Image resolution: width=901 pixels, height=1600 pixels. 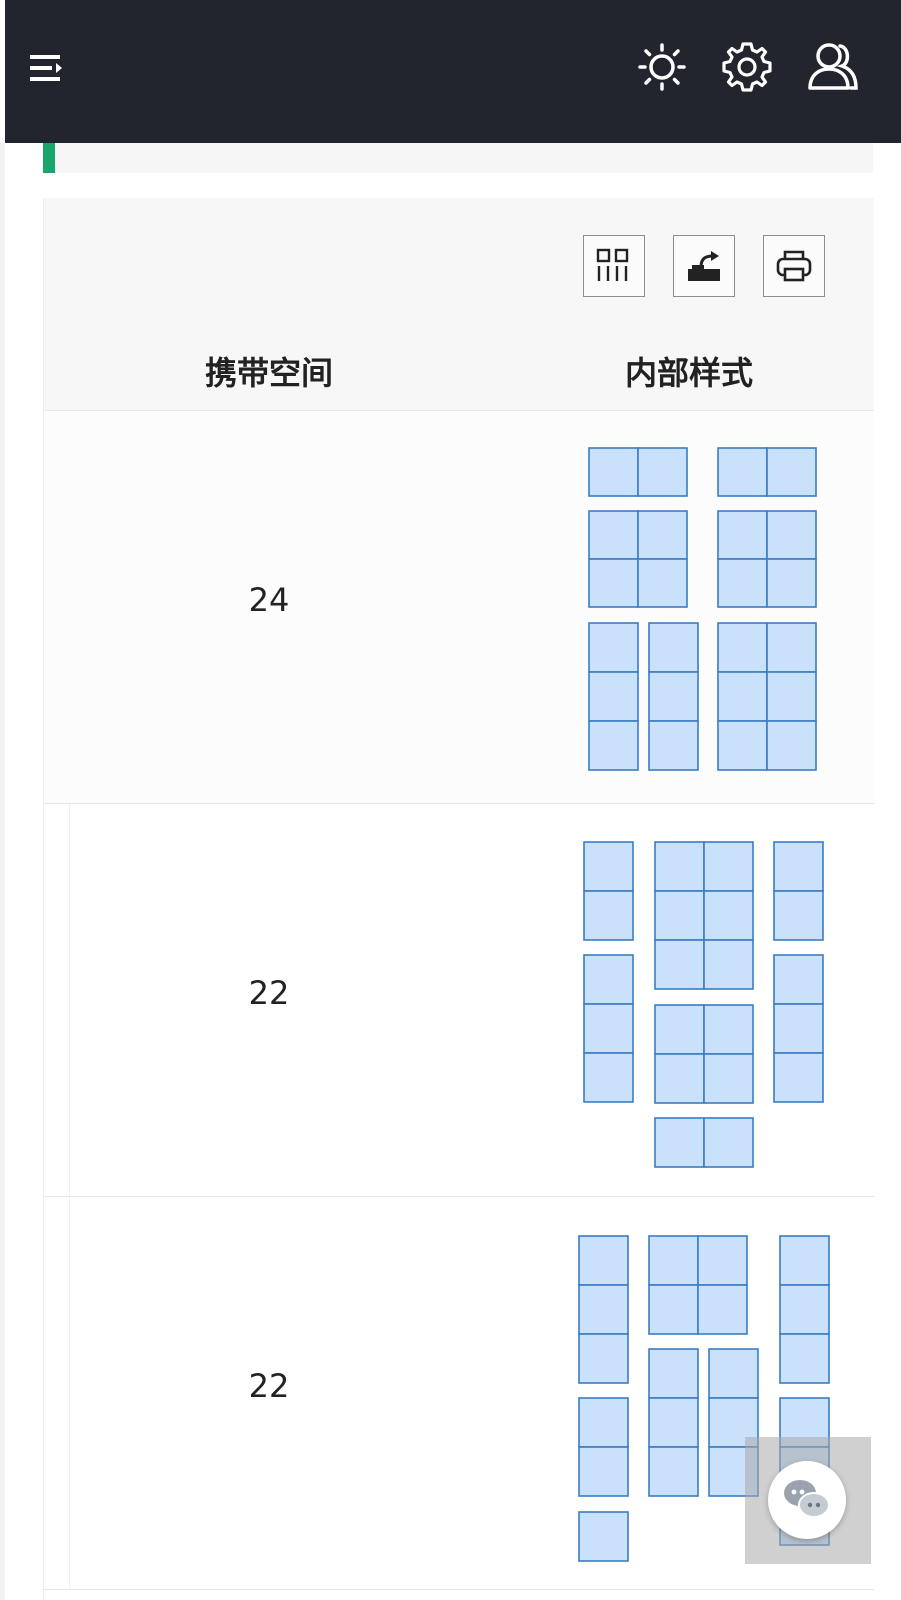 I want to click on columns-icon, so click(x=612, y=264).